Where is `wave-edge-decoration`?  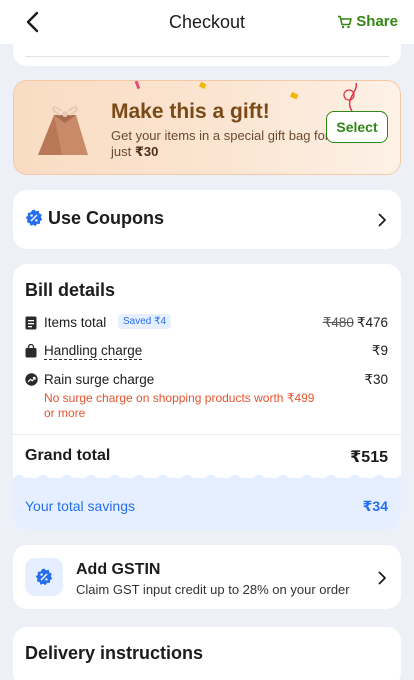 wave-edge-decoration is located at coordinates (207, 479).